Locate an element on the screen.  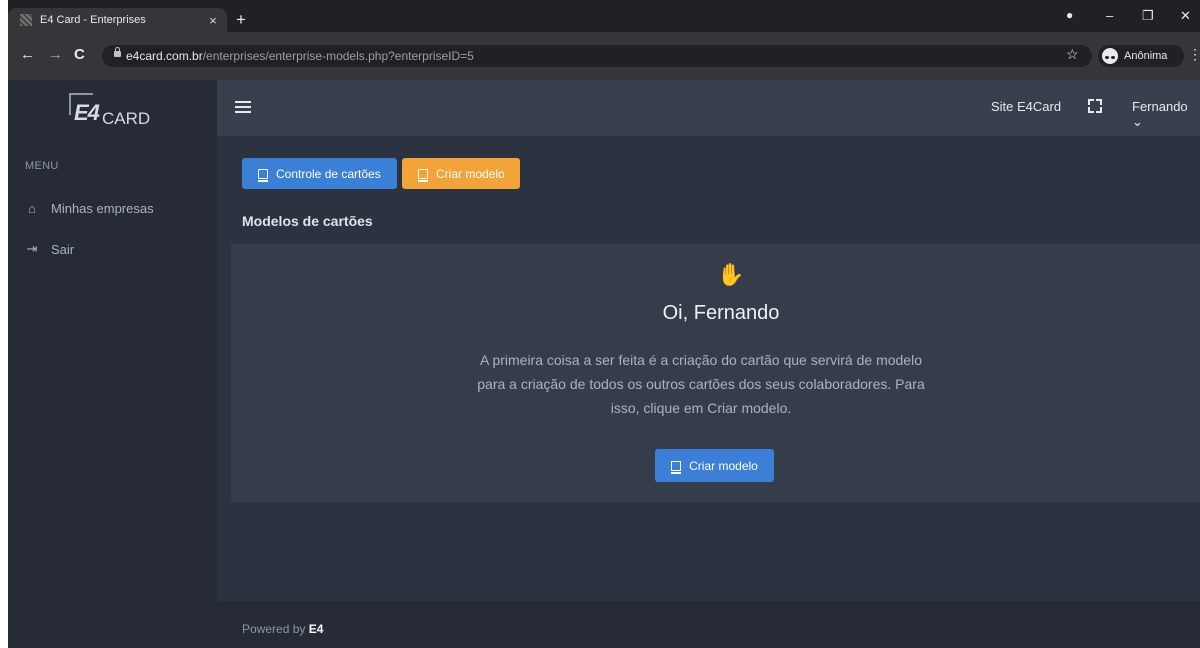
footer-text: Powered by E4 is located at coordinates (282, 629).